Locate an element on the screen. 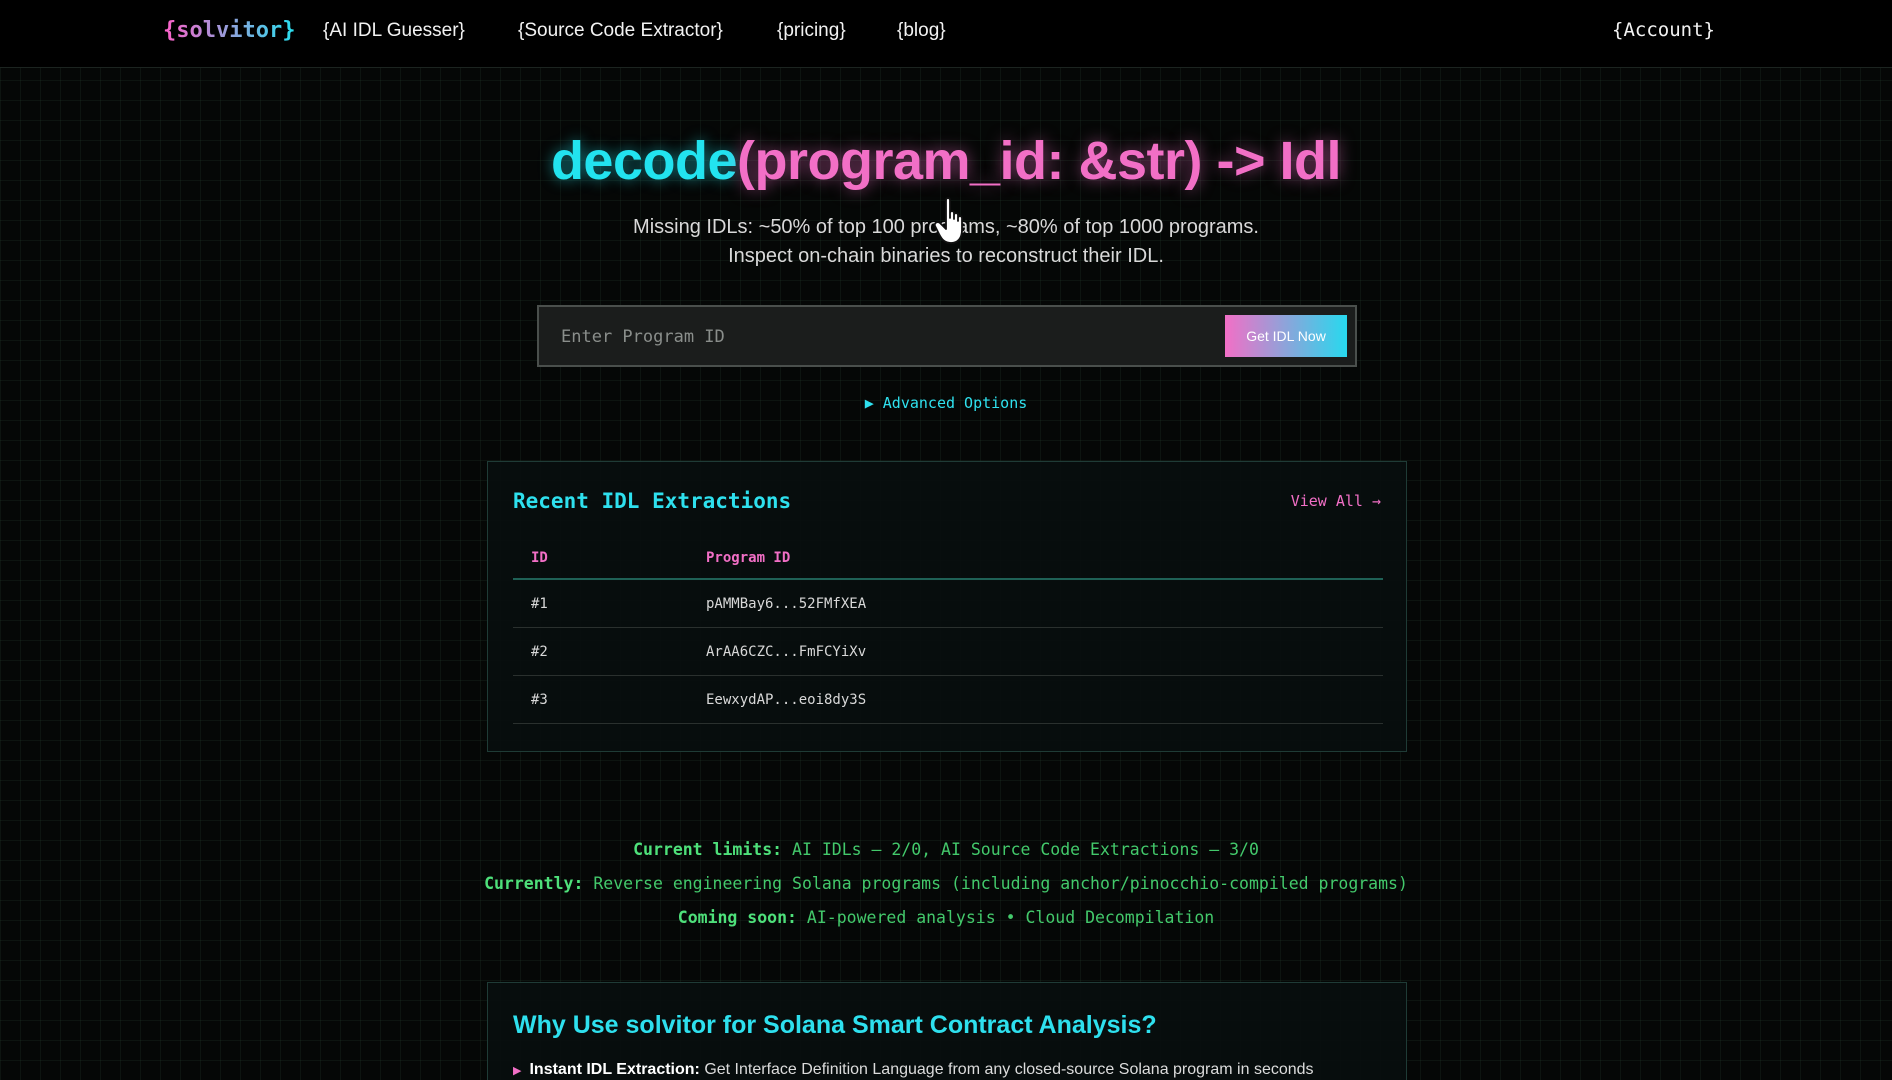  view-all-link: View All → is located at coordinates (1336, 501).